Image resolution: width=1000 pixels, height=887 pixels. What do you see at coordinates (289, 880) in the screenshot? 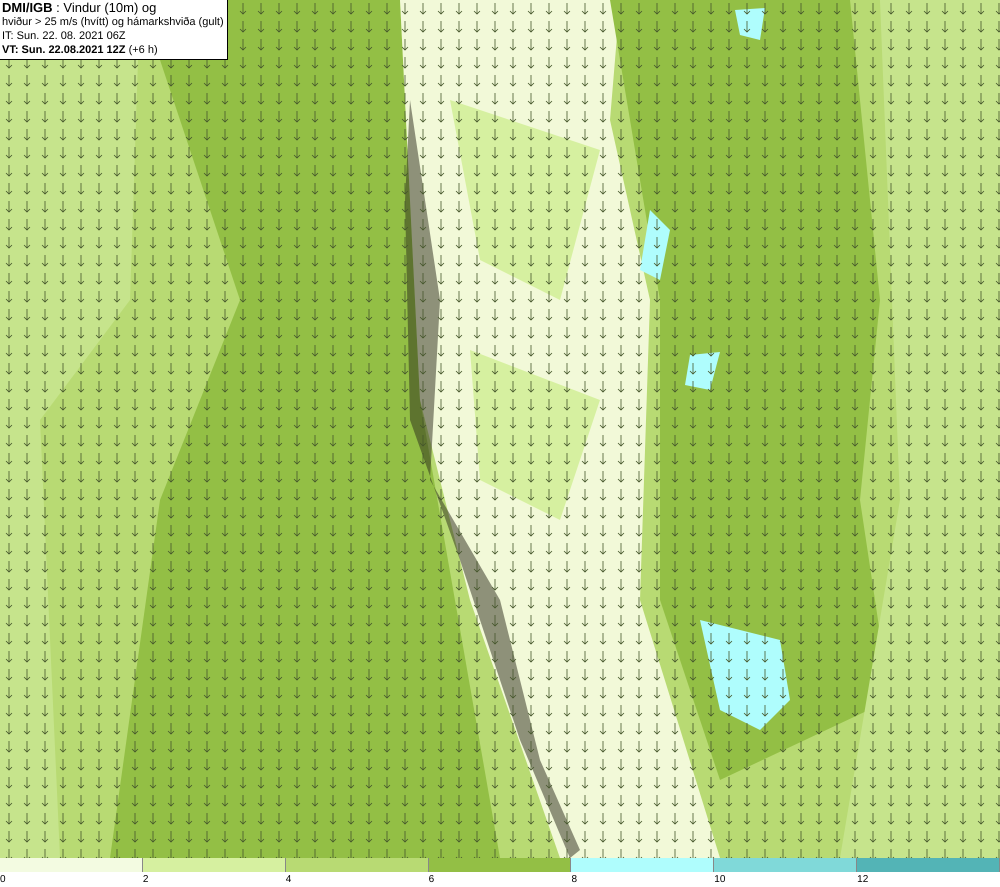
I see `scale-label: 4` at bounding box center [289, 880].